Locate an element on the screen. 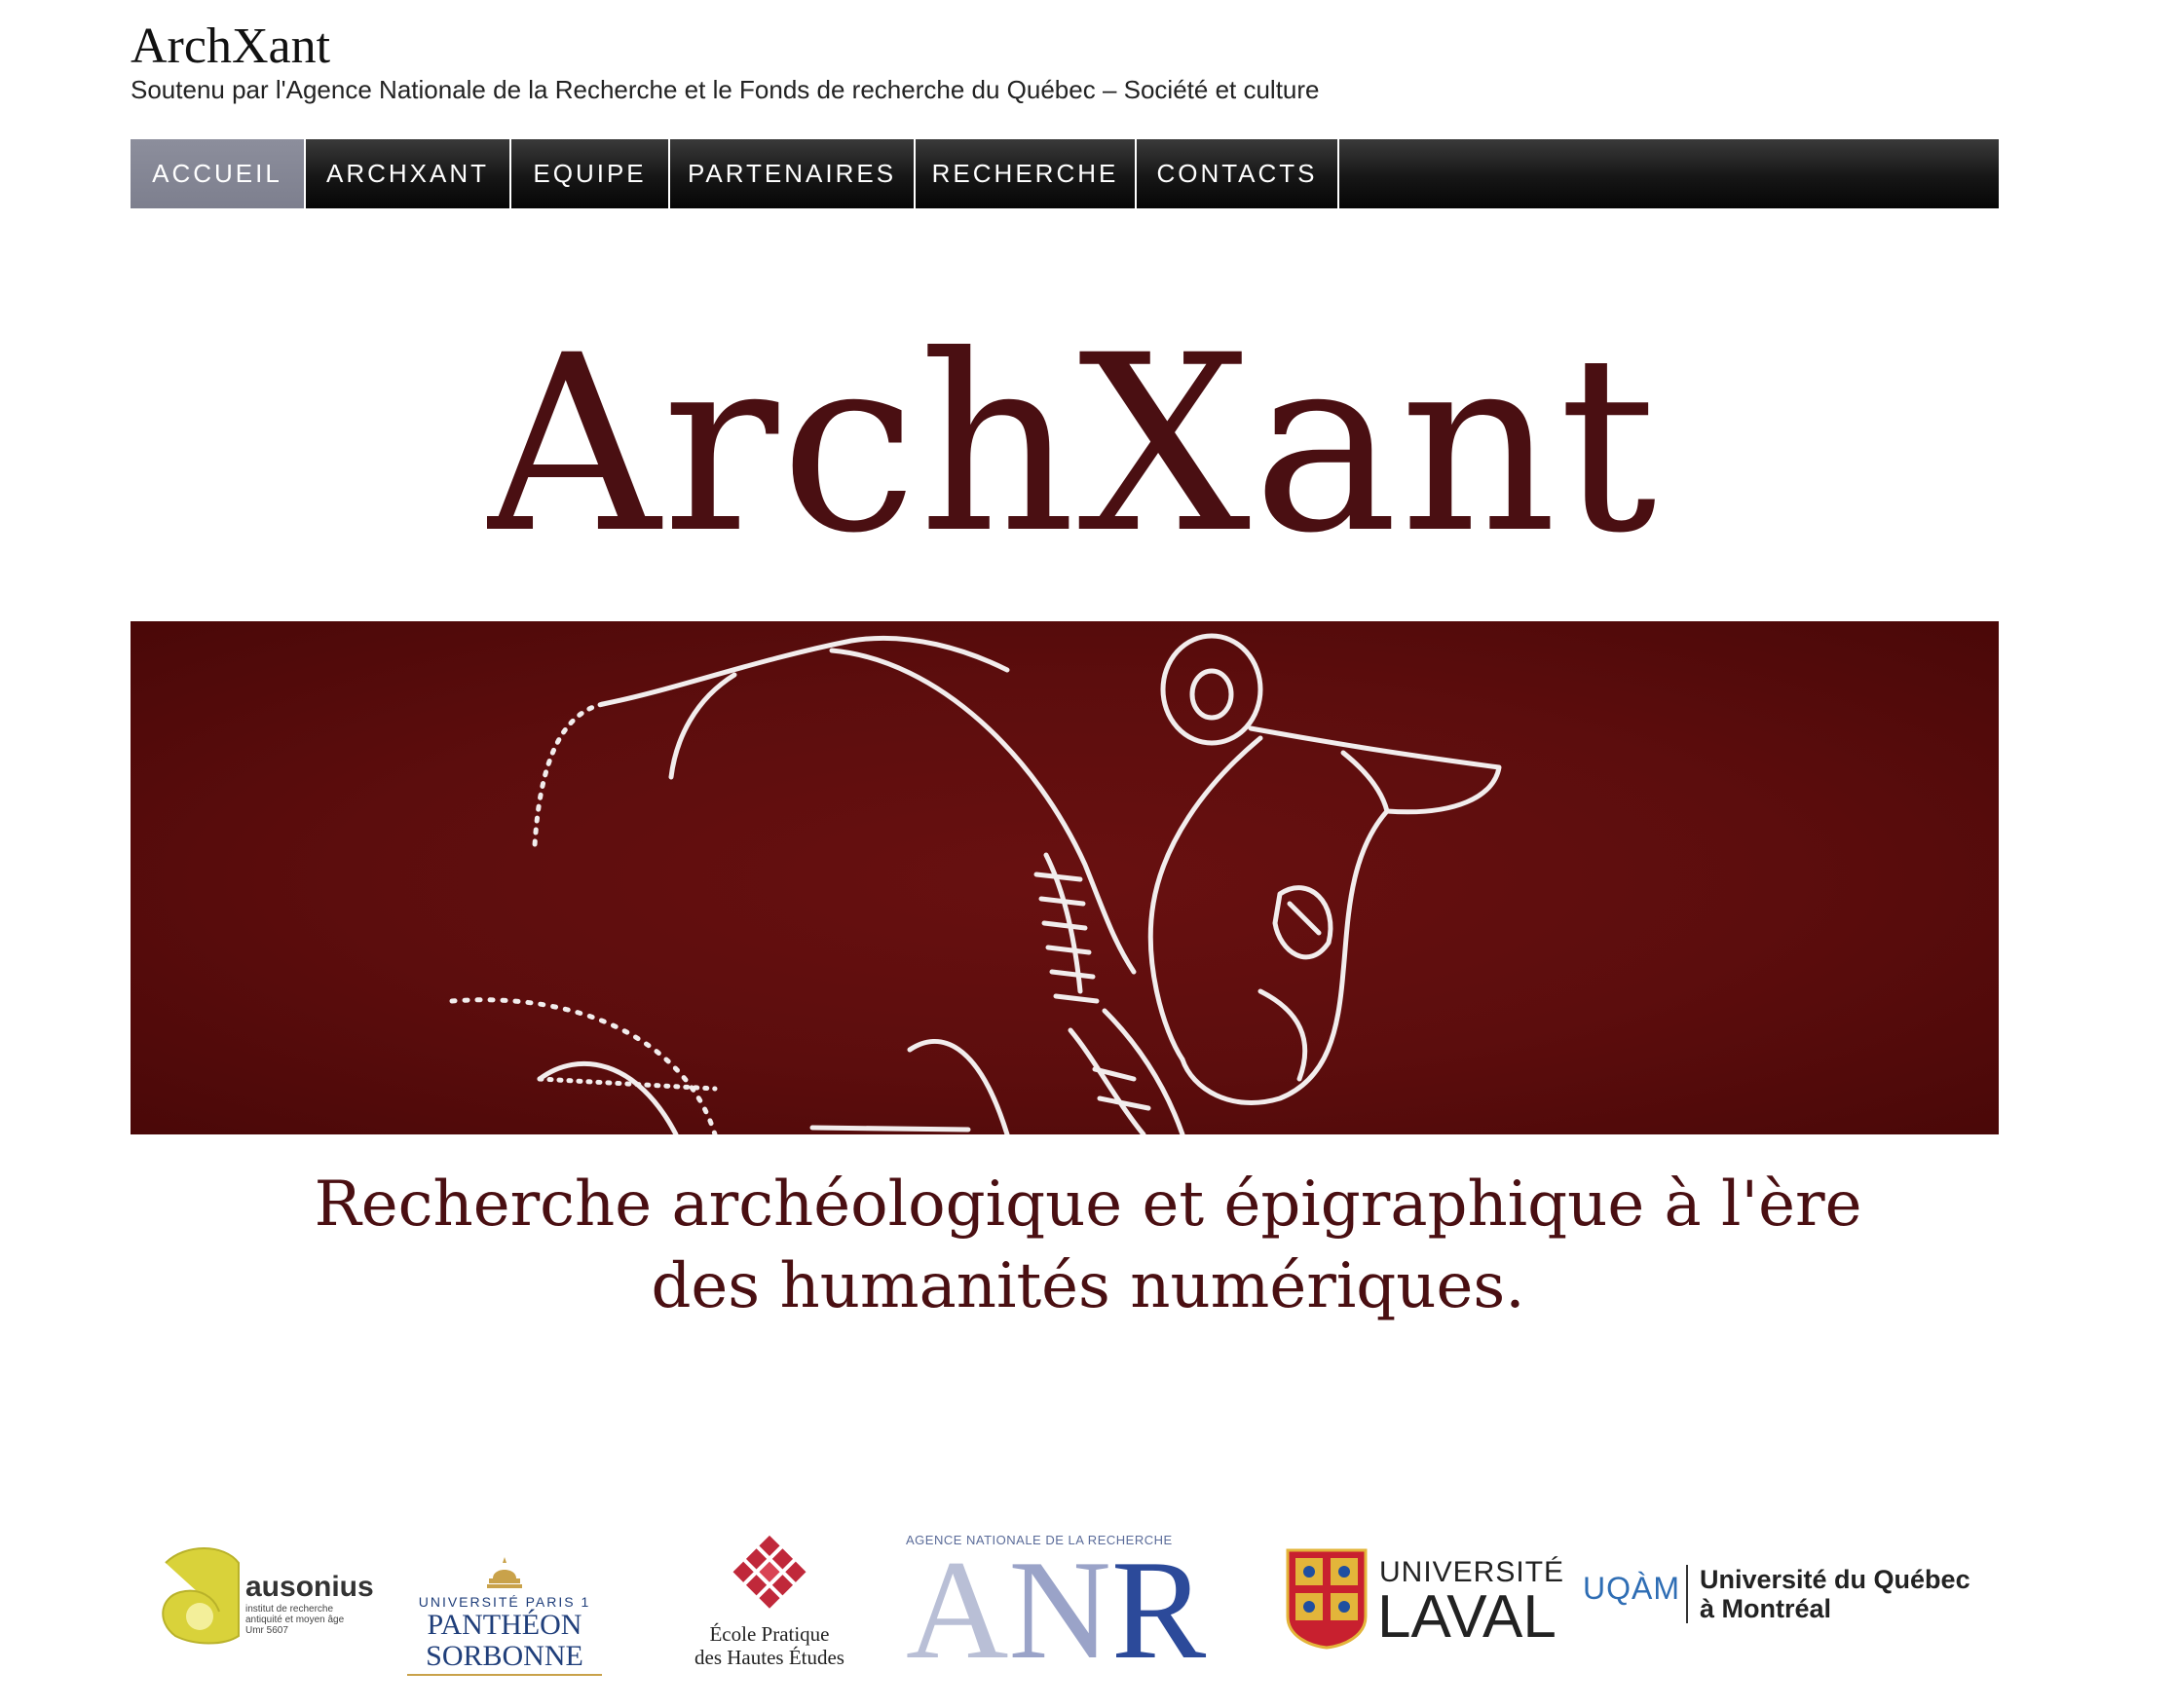 Image resolution: width=2176 pixels, height=1708 pixels. uqam-mark: UQÀM is located at coordinates (1631, 1588).